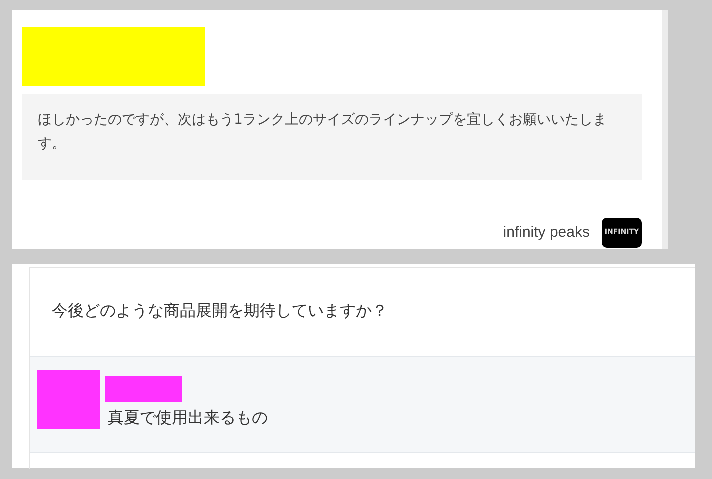 The width and height of the screenshot is (712, 479). Describe the element at coordinates (188, 418) in the screenshot. I see `answer-text: 真夏で使用出来るもの` at that location.